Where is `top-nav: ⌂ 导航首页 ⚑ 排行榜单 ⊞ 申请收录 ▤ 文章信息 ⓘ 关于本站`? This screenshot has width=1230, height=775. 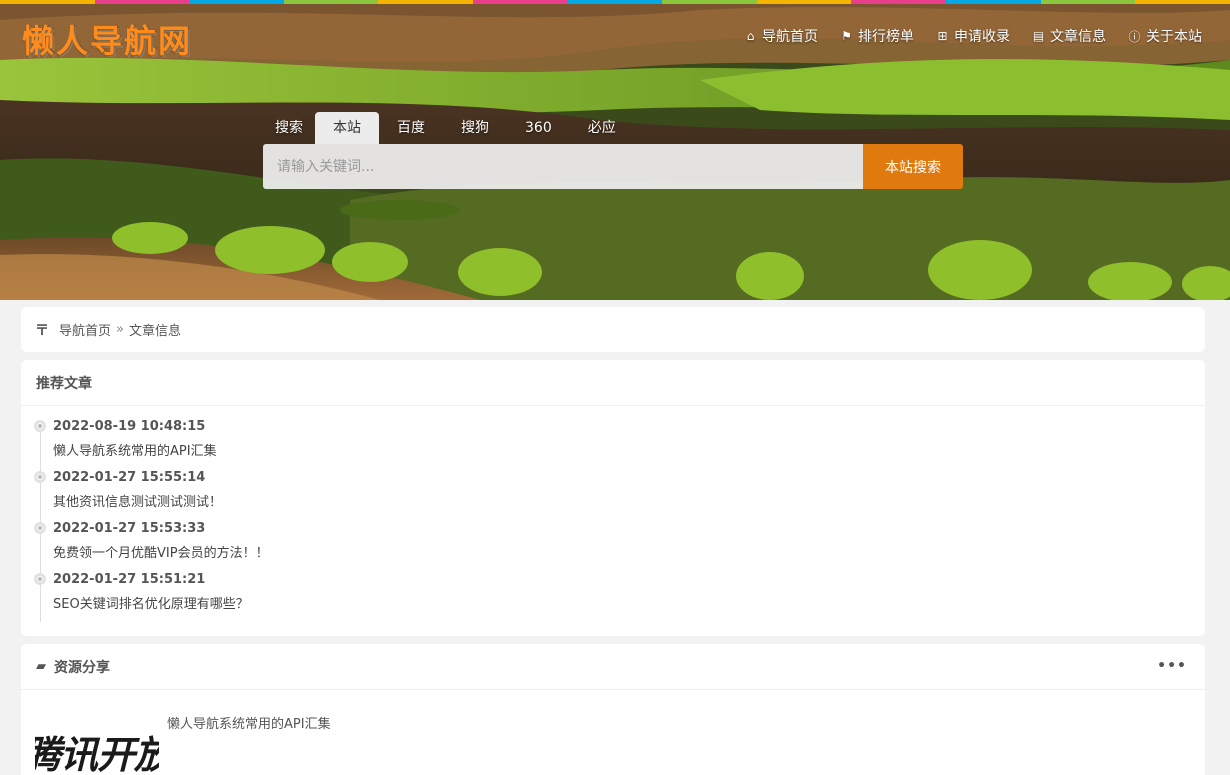 top-nav: ⌂ 导航首页 ⚑ 排行榜单 ⊞ 申请收录 ▤ 文章信息 ⓘ 关于本站 is located at coordinates (973, 36).